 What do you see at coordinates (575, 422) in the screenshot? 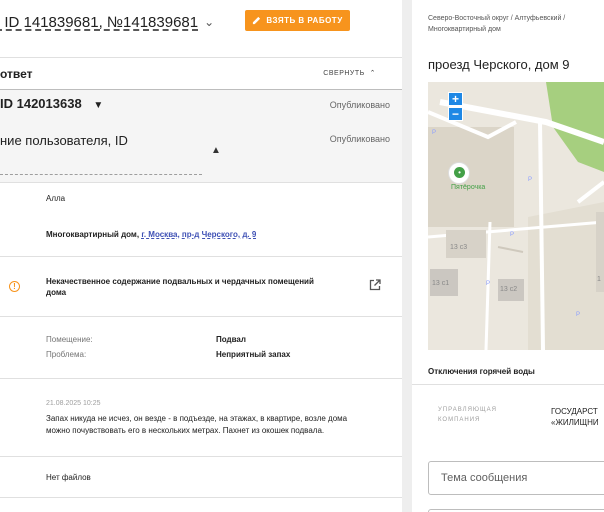
I see `company-value-line: «ЖИЛИЩНИ` at bounding box center [575, 422].